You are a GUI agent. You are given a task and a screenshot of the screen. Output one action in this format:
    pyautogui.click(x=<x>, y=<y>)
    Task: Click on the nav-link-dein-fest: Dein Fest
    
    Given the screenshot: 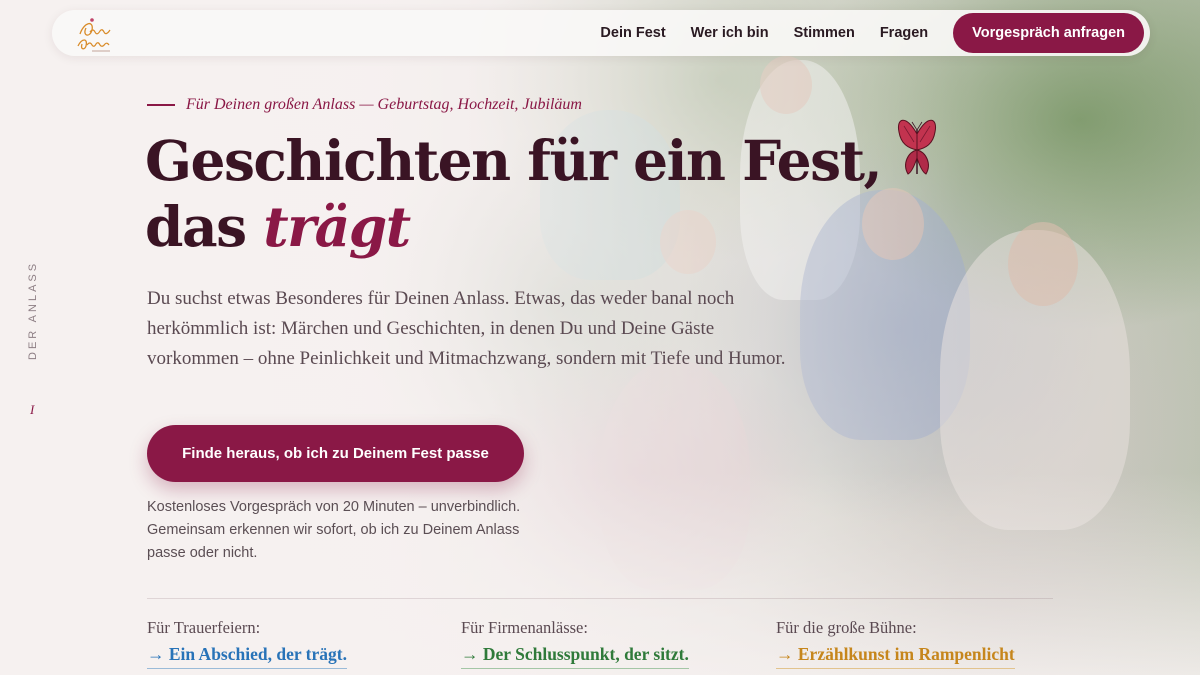 What is the action you would take?
    pyautogui.click(x=632, y=33)
    